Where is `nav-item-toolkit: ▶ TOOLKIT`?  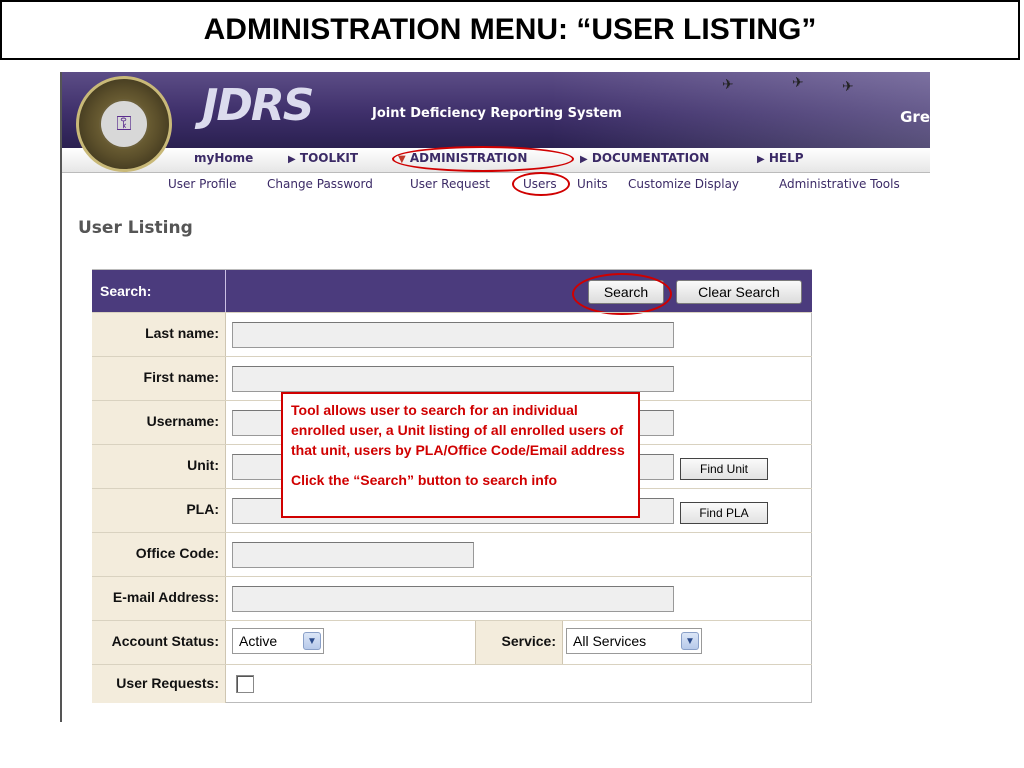
nav-item-toolkit: ▶ TOOLKIT is located at coordinates (323, 158).